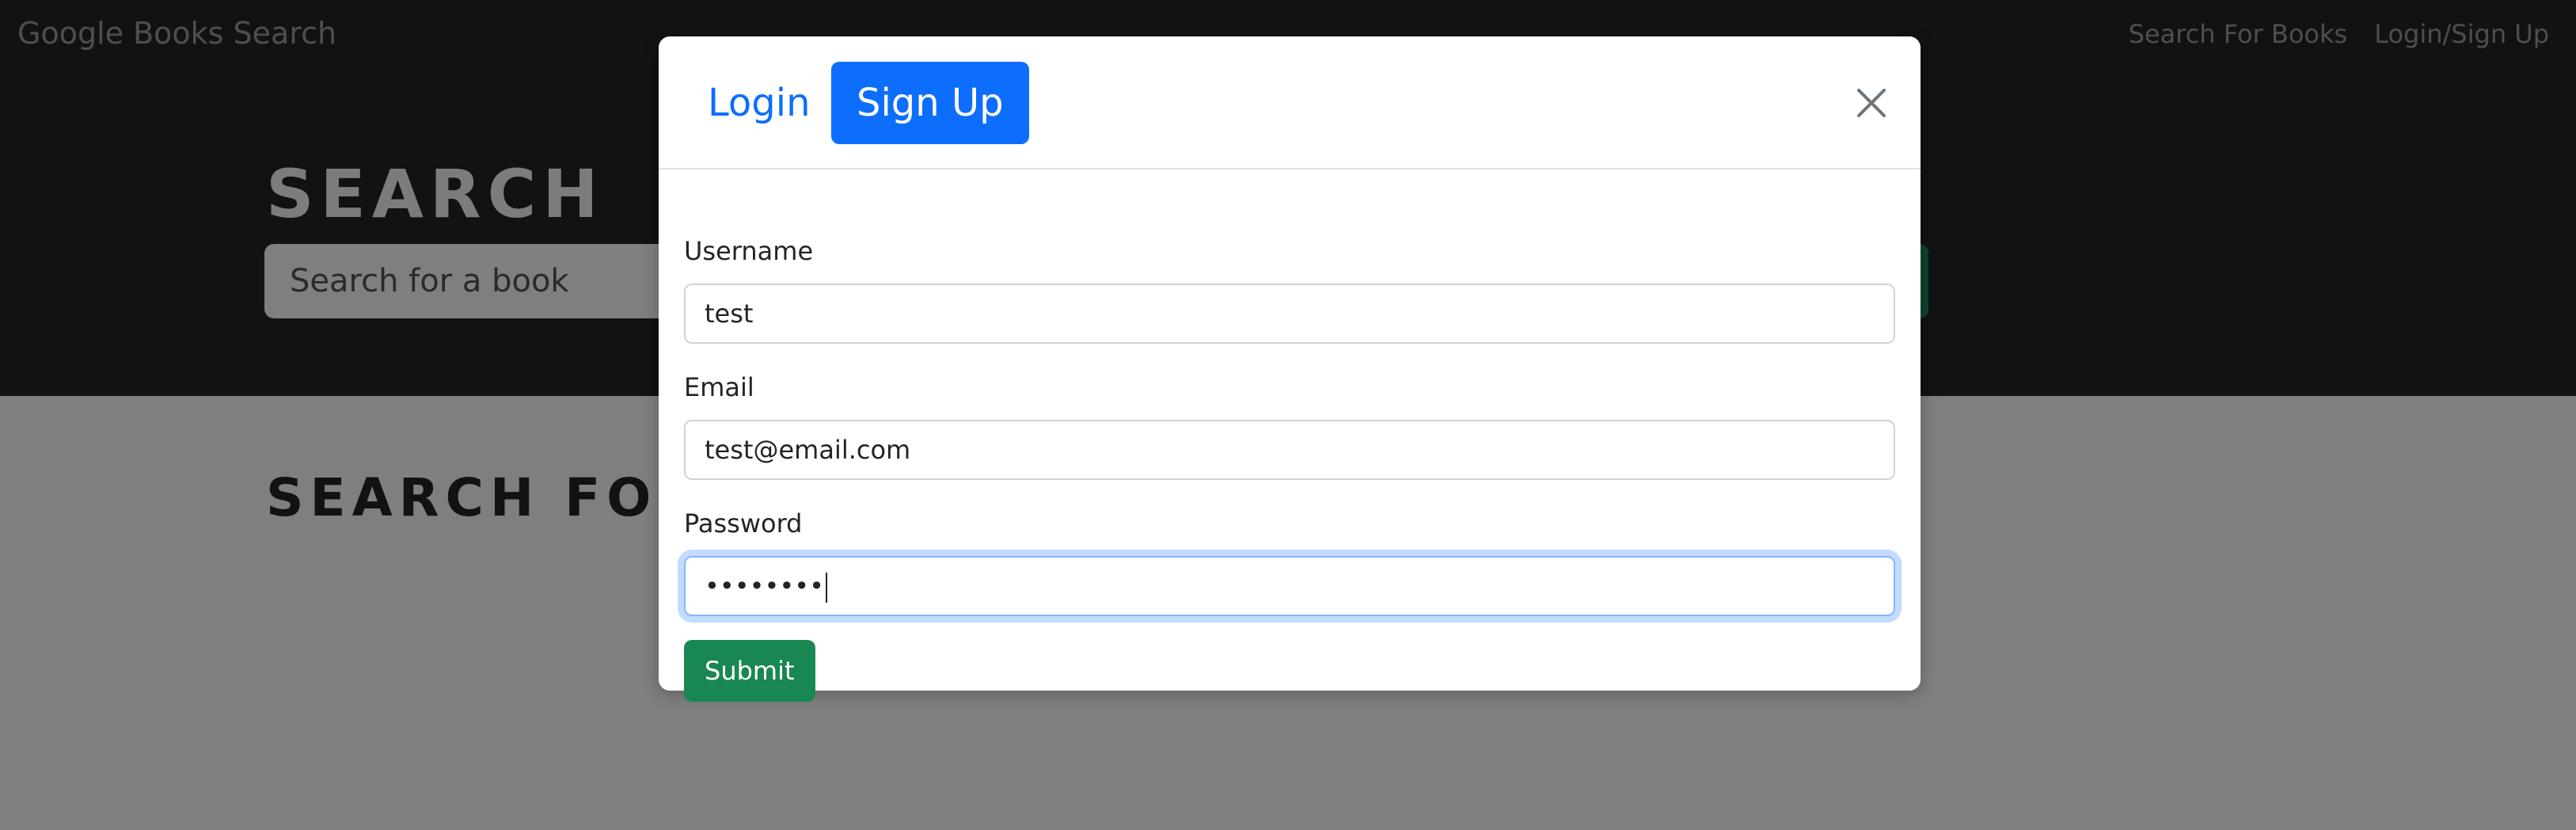 The width and height of the screenshot is (2576, 830). I want to click on modal-header: Login Sign Up, so click(1290, 102).